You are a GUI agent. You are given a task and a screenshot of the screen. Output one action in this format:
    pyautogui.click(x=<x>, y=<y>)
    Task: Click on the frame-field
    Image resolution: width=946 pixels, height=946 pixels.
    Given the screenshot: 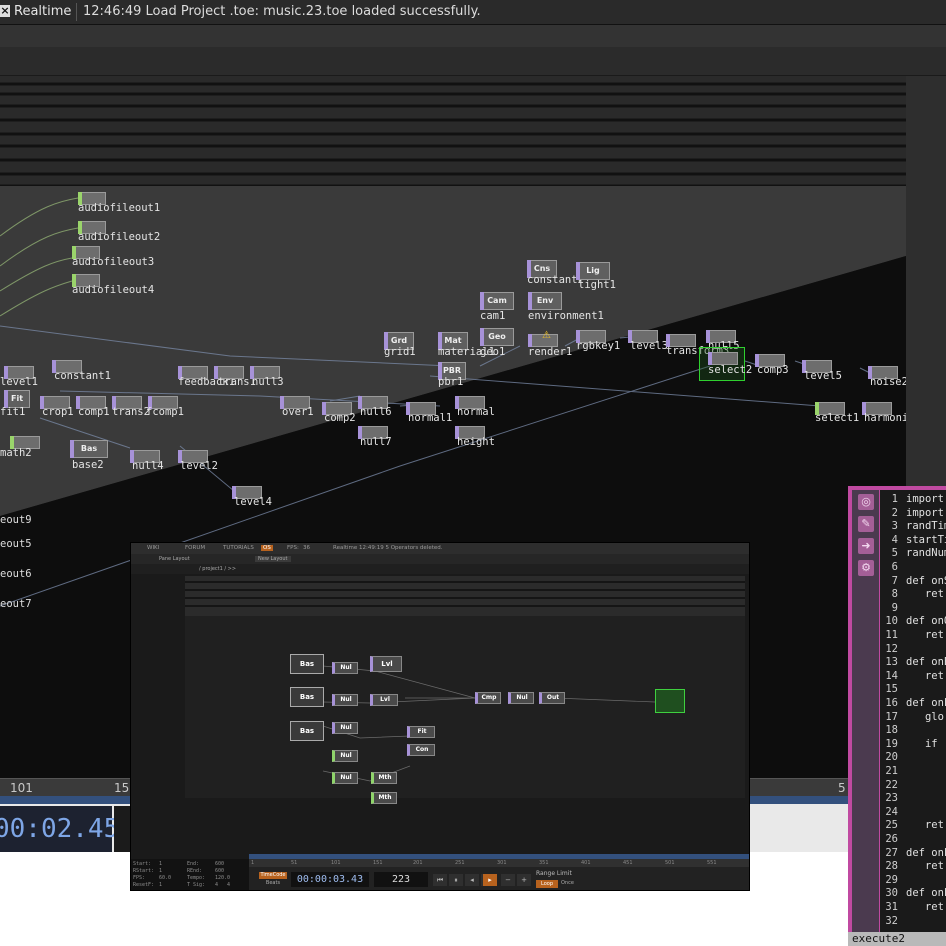 What is the action you would take?
    pyautogui.click(x=122, y=829)
    